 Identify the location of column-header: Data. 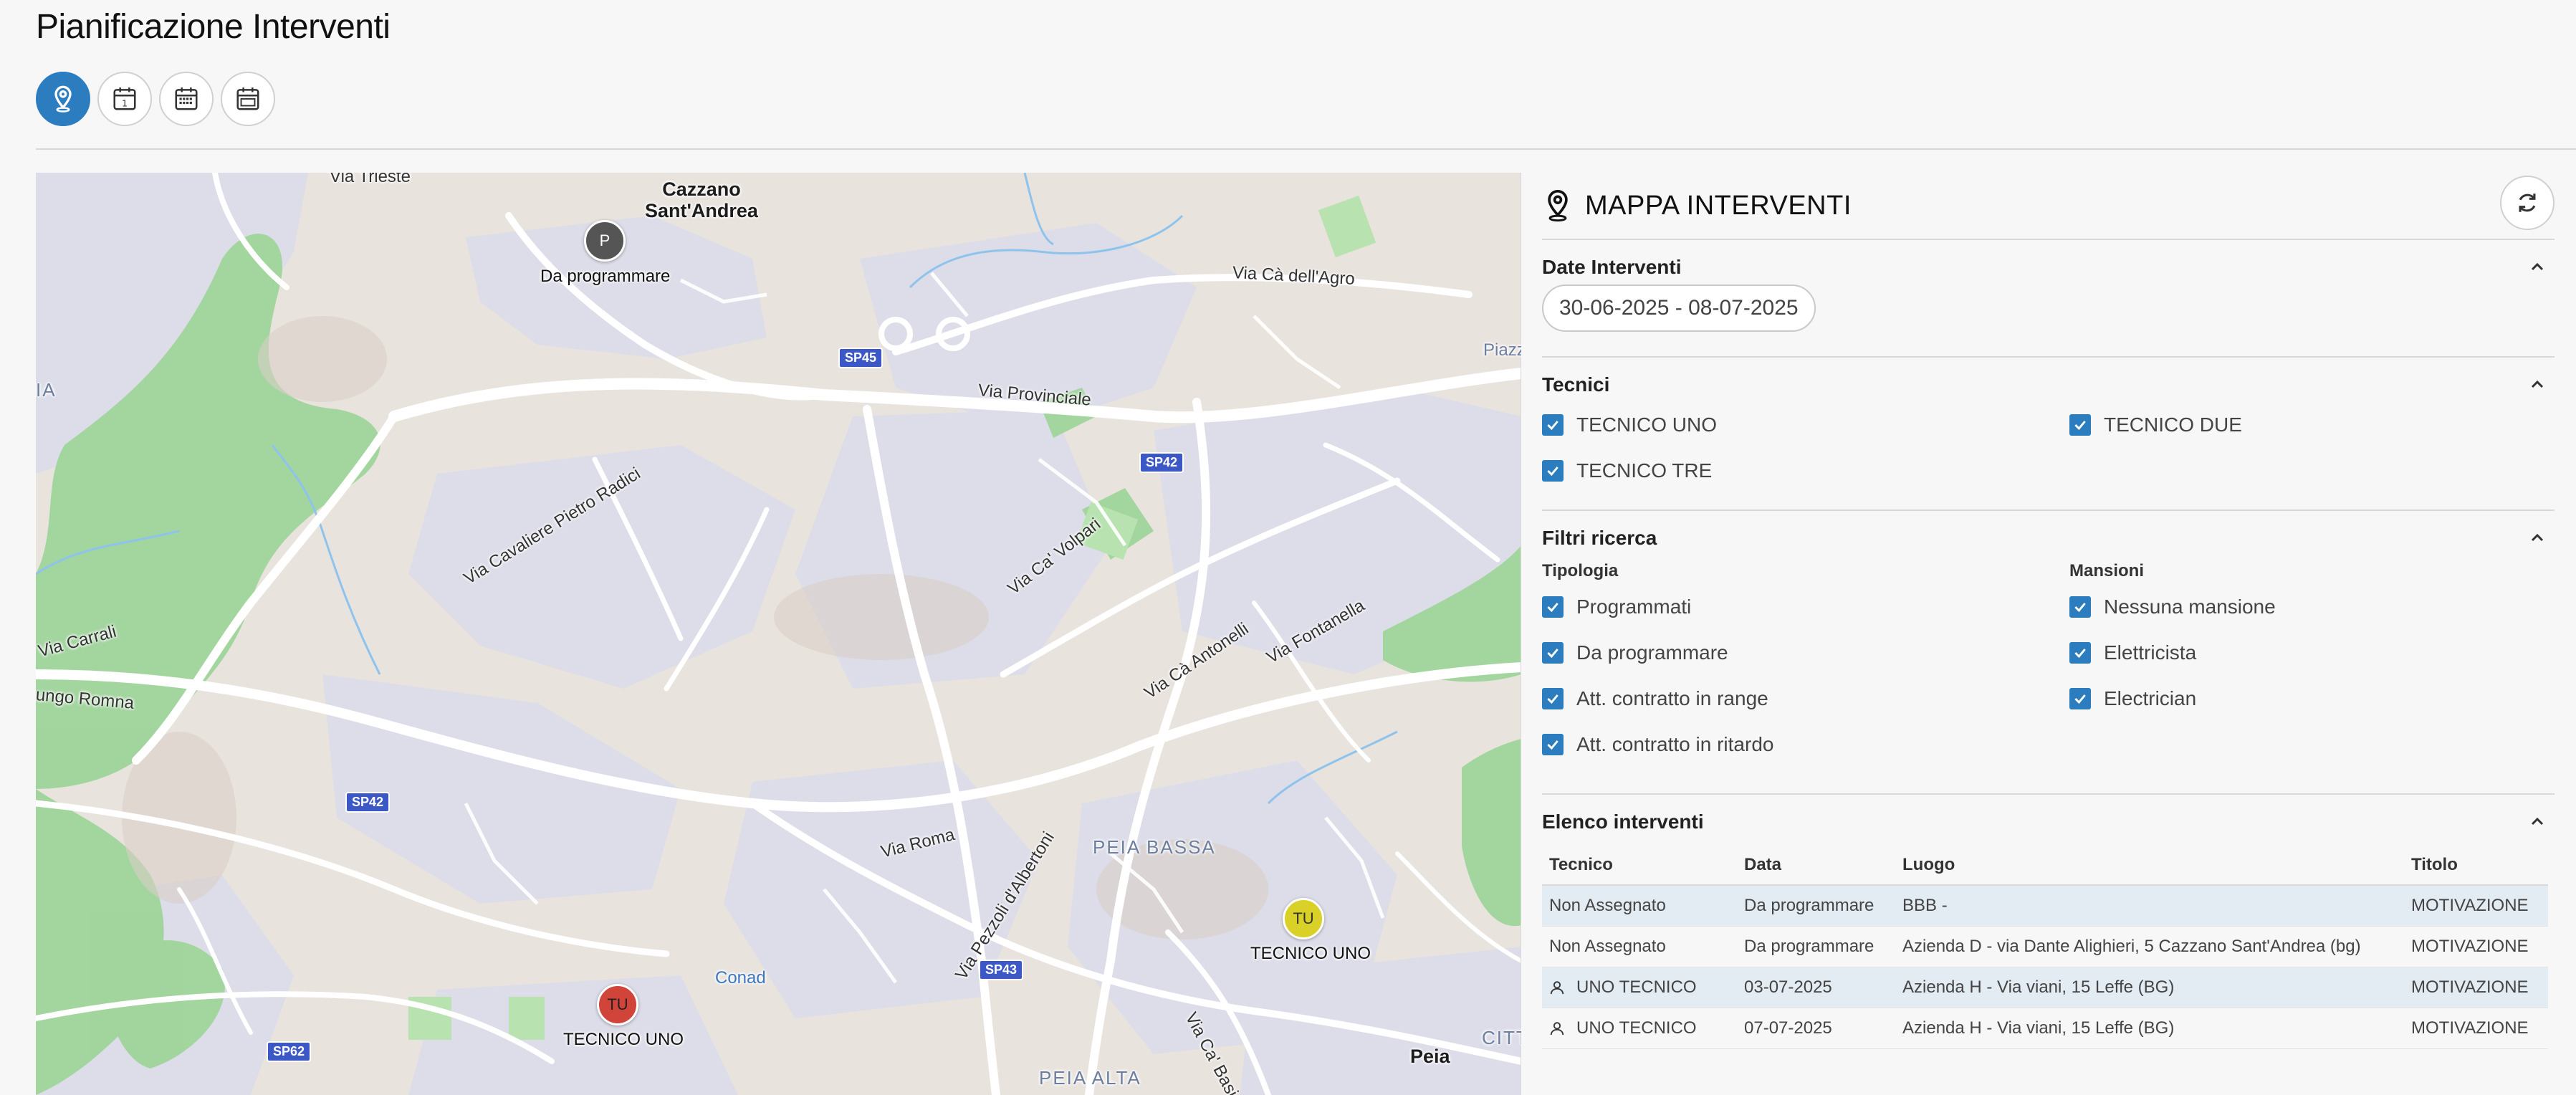
(1816, 865).